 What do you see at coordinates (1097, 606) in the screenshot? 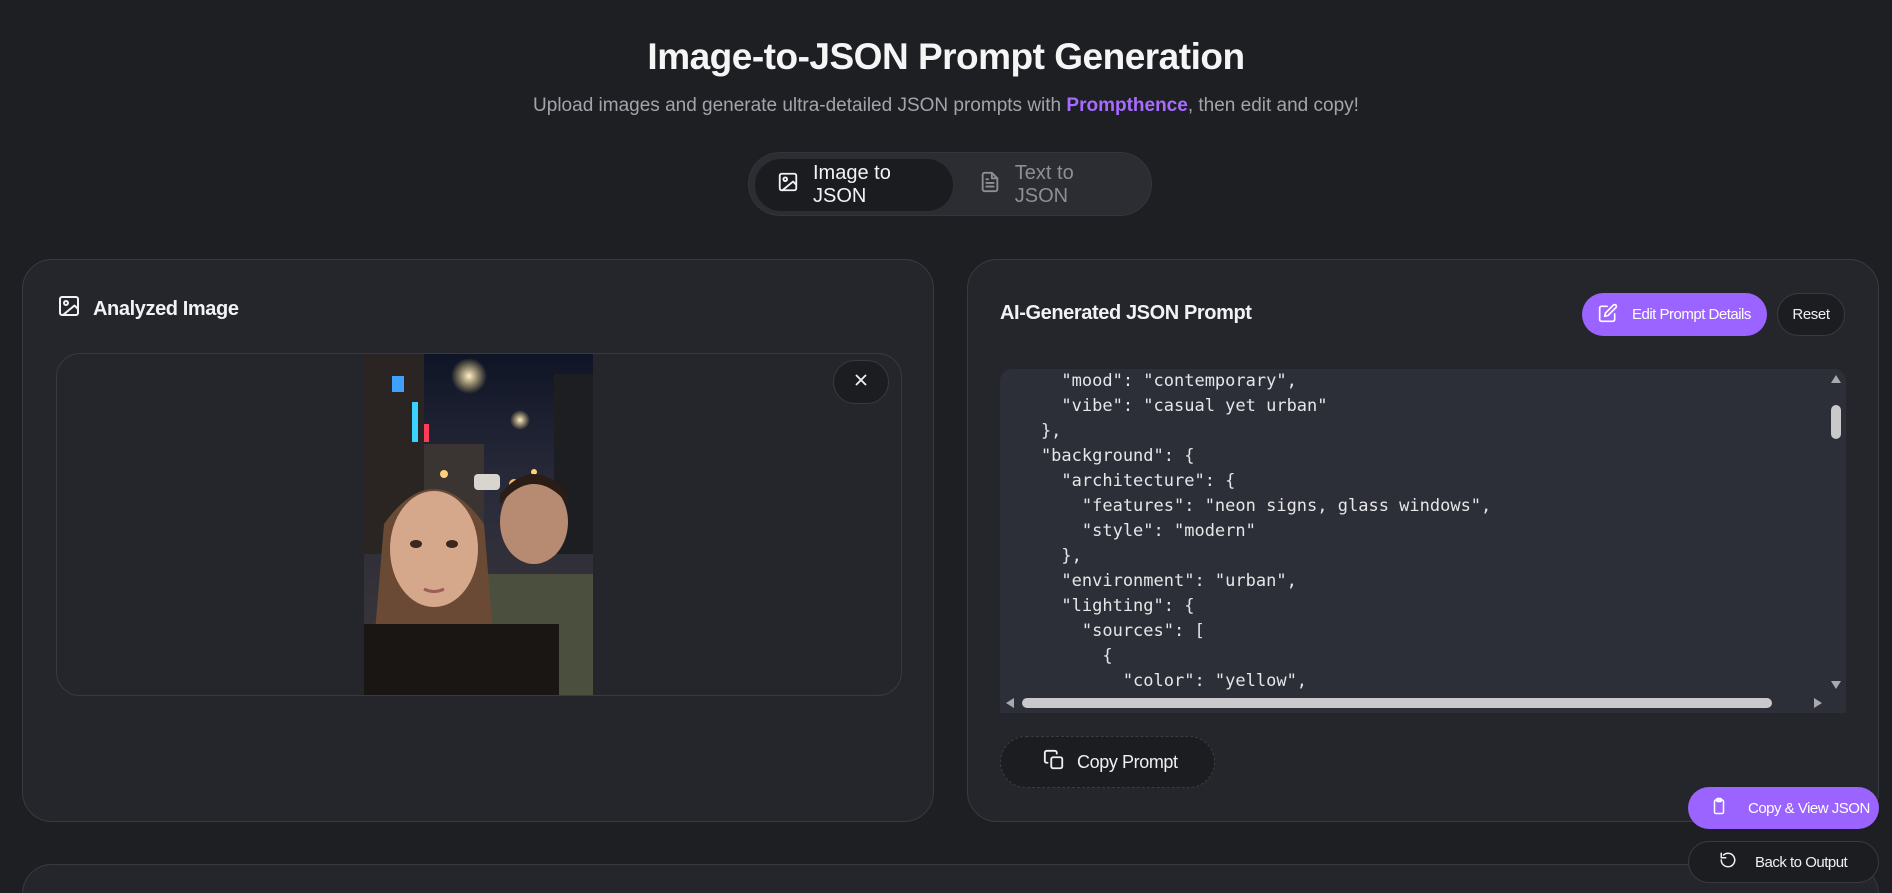
I see `code-line: "lighting": {` at bounding box center [1097, 606].